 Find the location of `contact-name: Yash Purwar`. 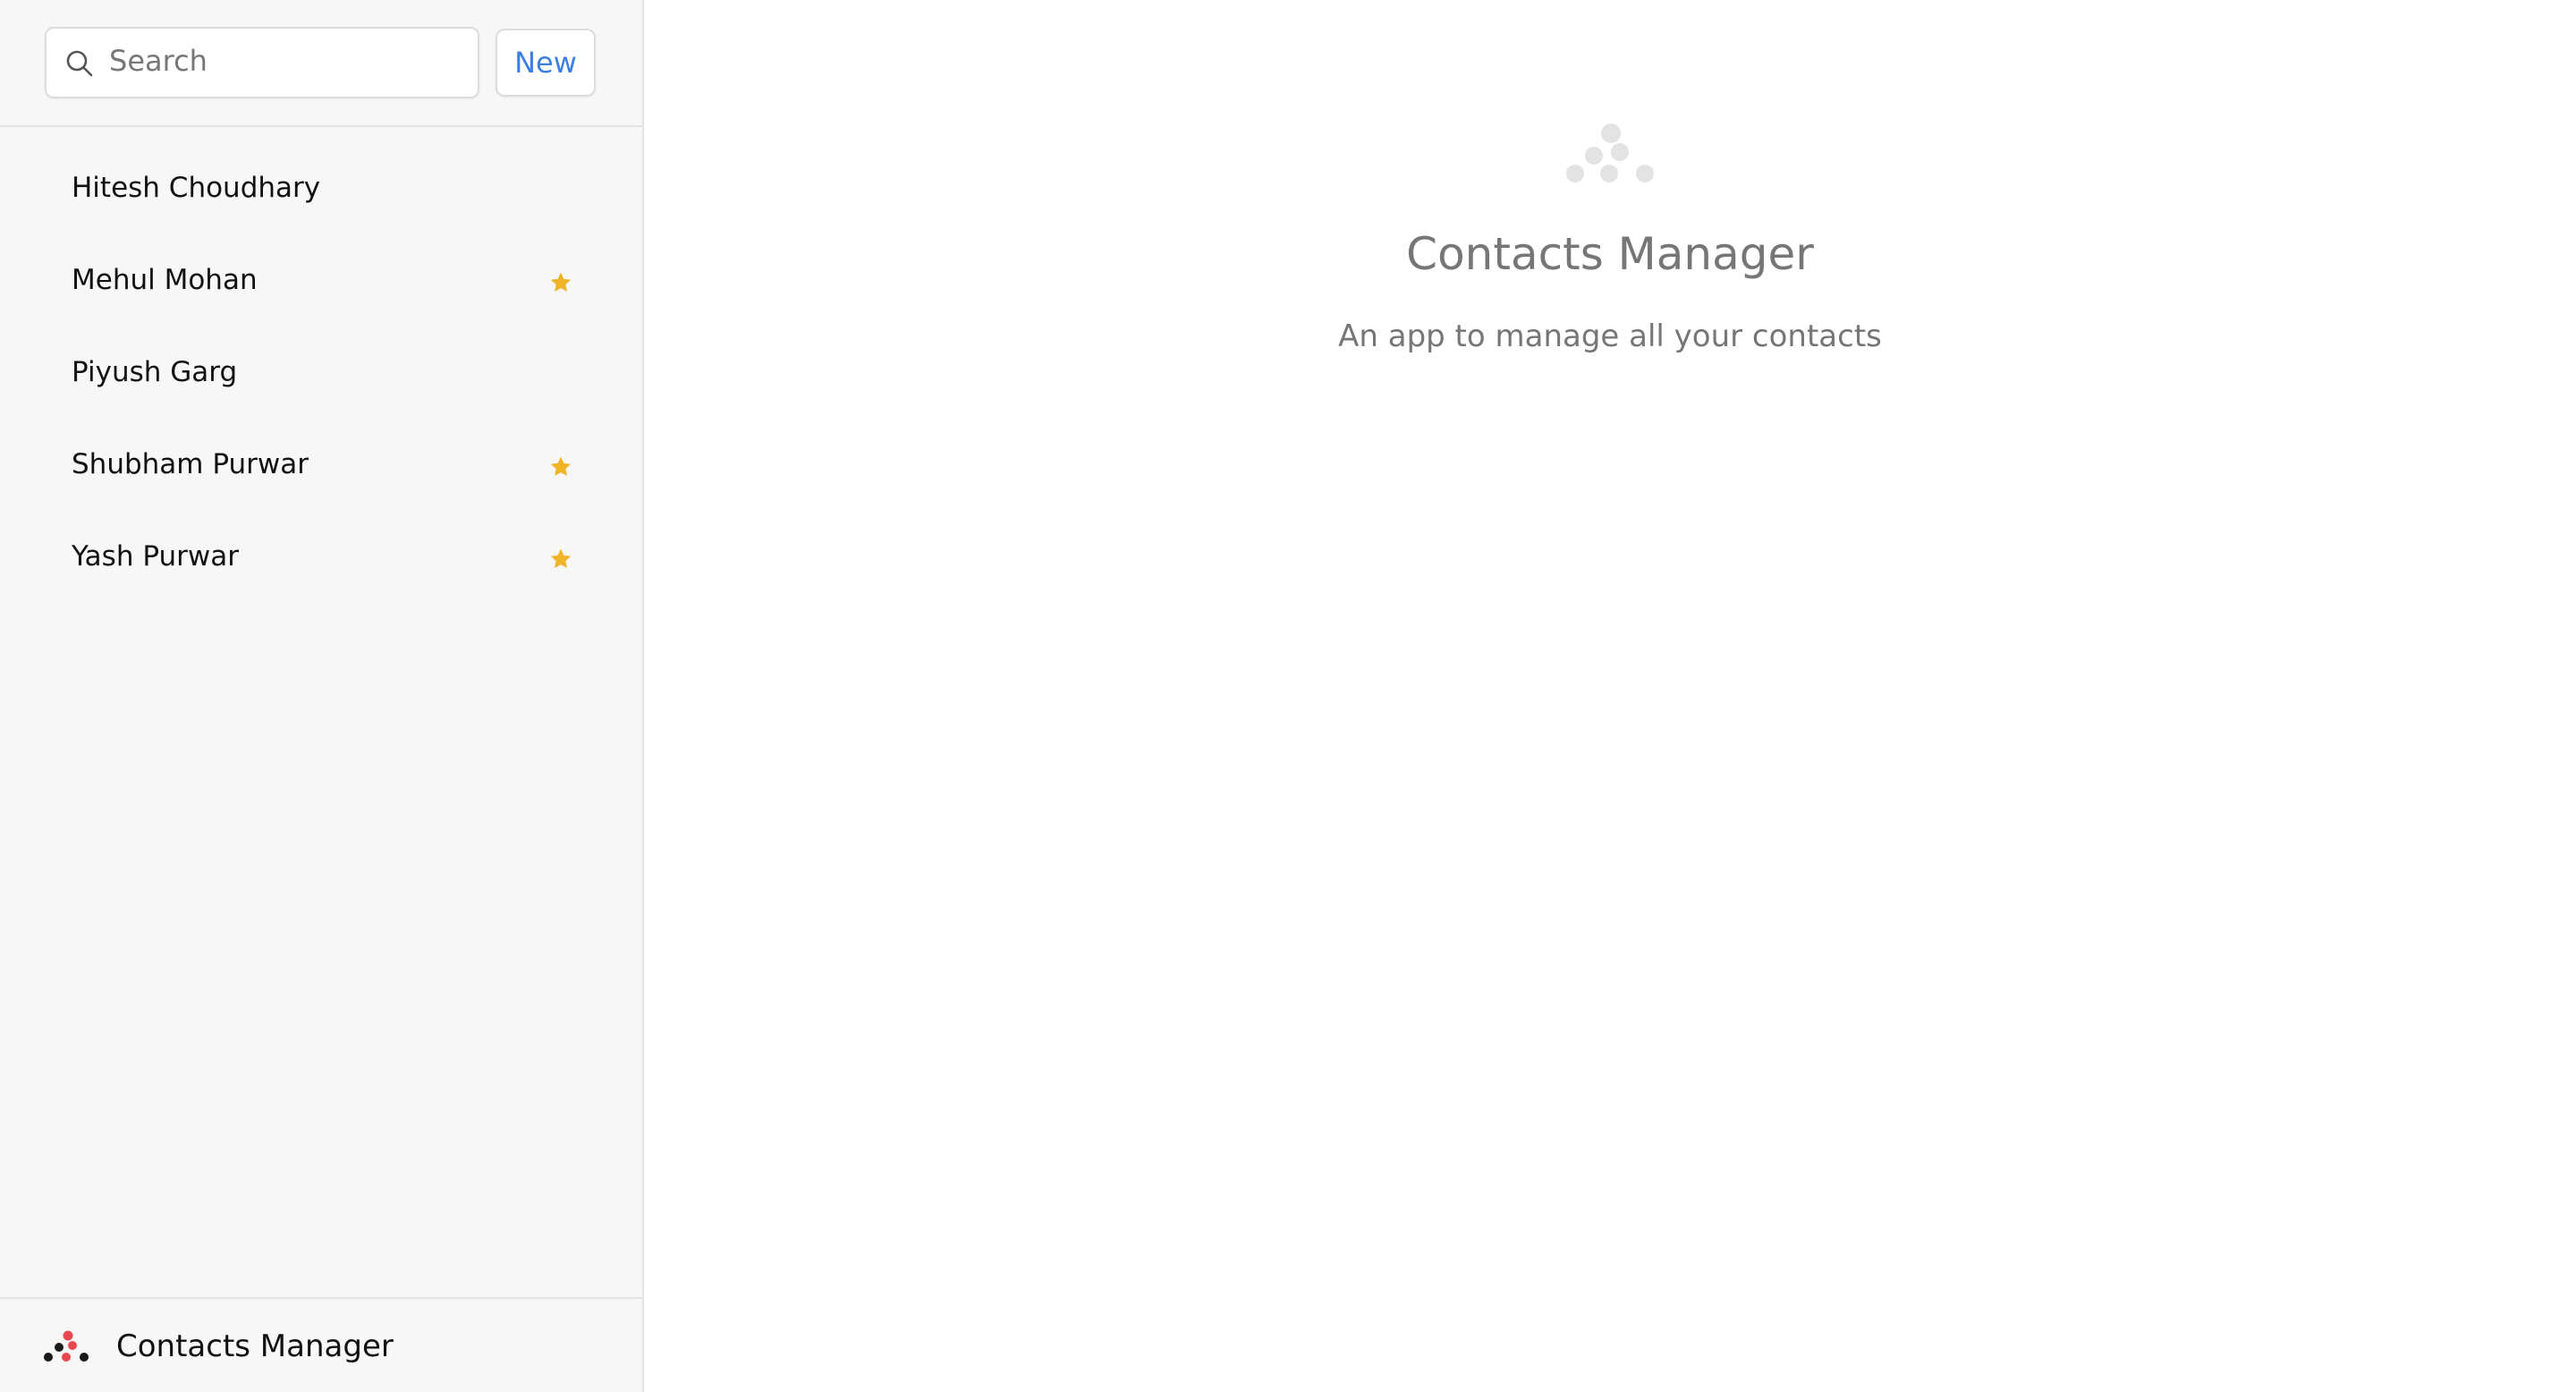

contact-name: Yash Purwar is located at coordinates (155, 556).